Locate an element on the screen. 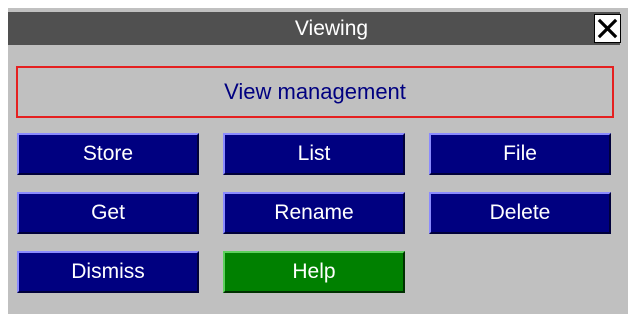 The height and width of the screenshot is (318, 629). delete-button: Delete is located at coordinates (520, 213).